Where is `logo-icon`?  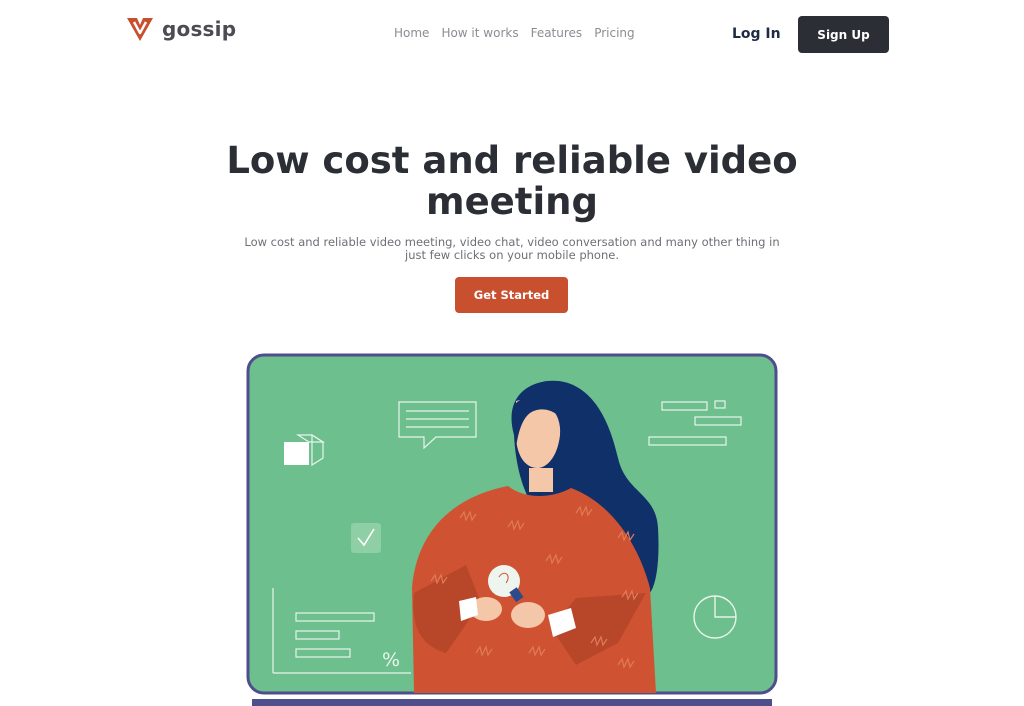
logo-icon is located at coordinates (140, 29).